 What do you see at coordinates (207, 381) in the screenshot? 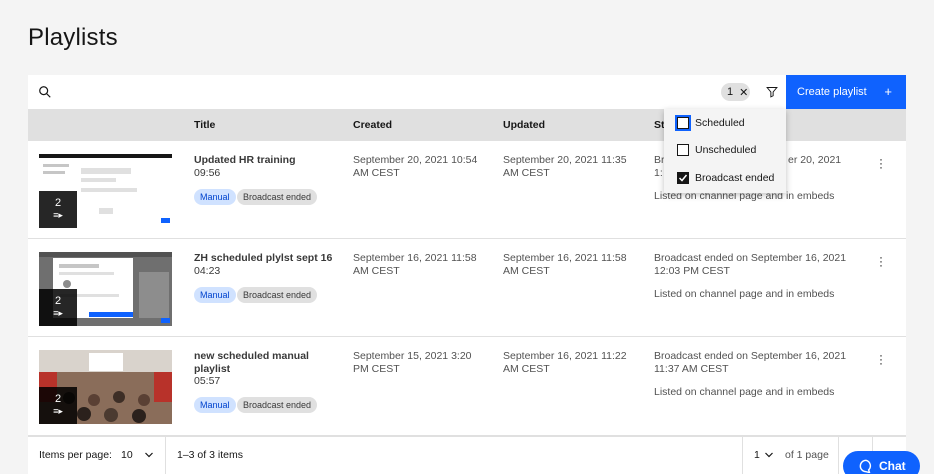
I see `playlist-duration: 05:57` at bounding box center [207, 381].